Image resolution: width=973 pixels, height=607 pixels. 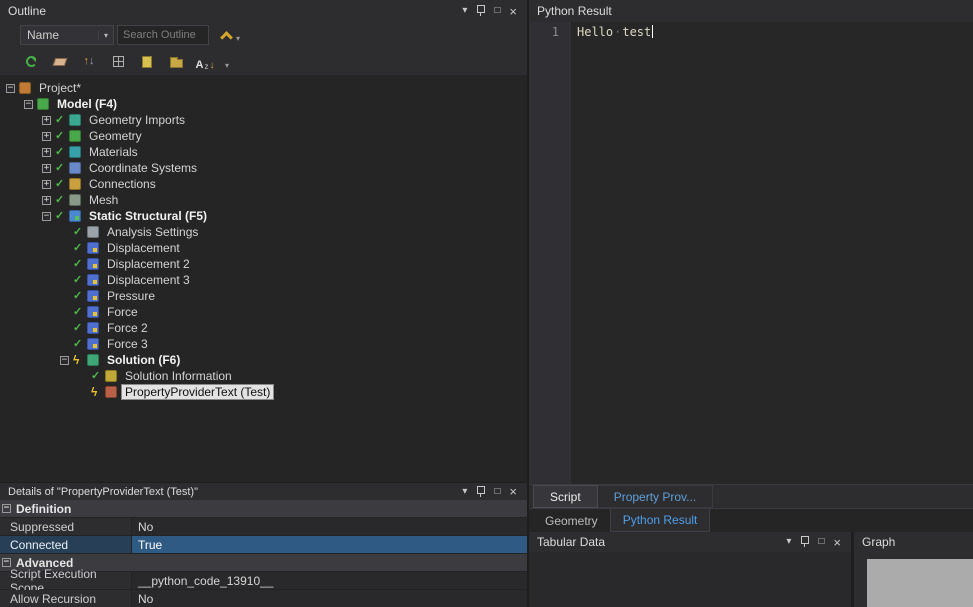 I want to click on tree-item-label: Geometry Imports, so click(x=137, y=120).